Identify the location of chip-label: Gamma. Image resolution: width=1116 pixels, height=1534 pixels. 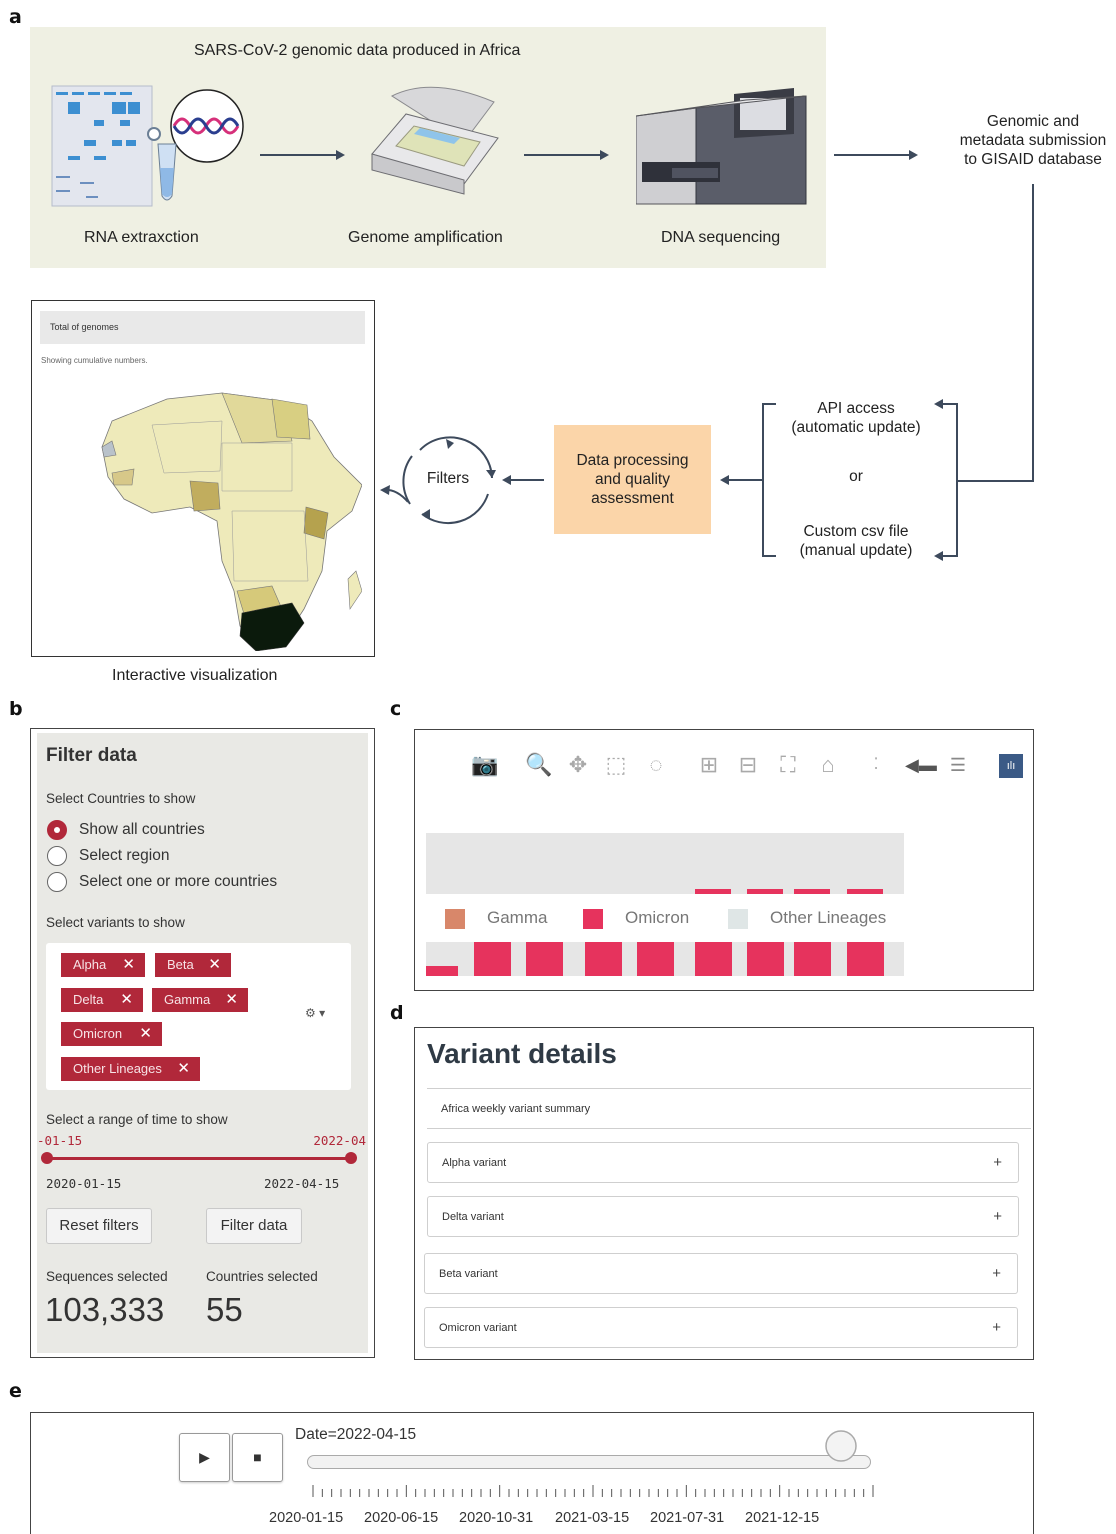
(187, 999).